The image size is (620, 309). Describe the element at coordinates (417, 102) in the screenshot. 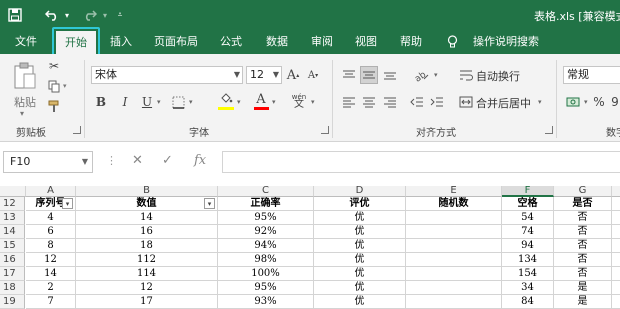

I see `decrease-indent-icon` at that location.